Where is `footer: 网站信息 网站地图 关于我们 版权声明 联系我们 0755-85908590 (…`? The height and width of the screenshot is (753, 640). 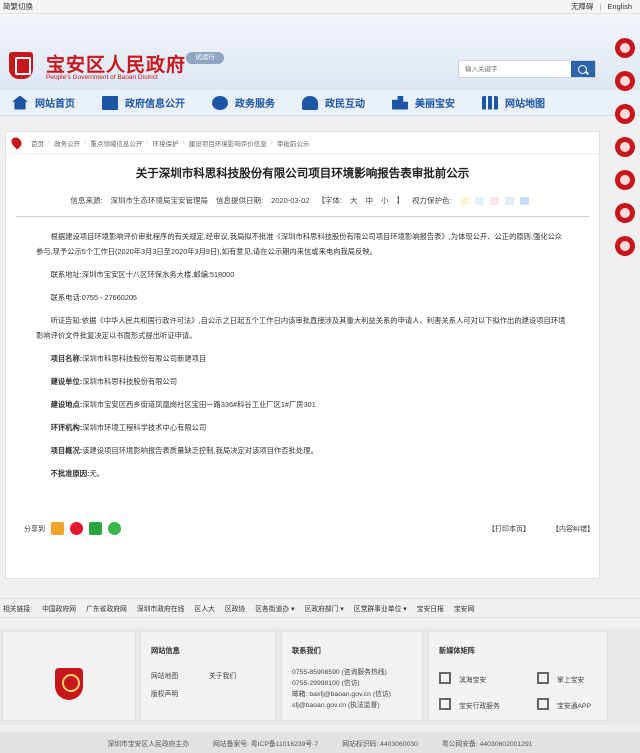 footer: 网站信息 网站地图 关于我们 版权声明 联系我们 0755-85908590 (… is located at coordinates (320, 676).